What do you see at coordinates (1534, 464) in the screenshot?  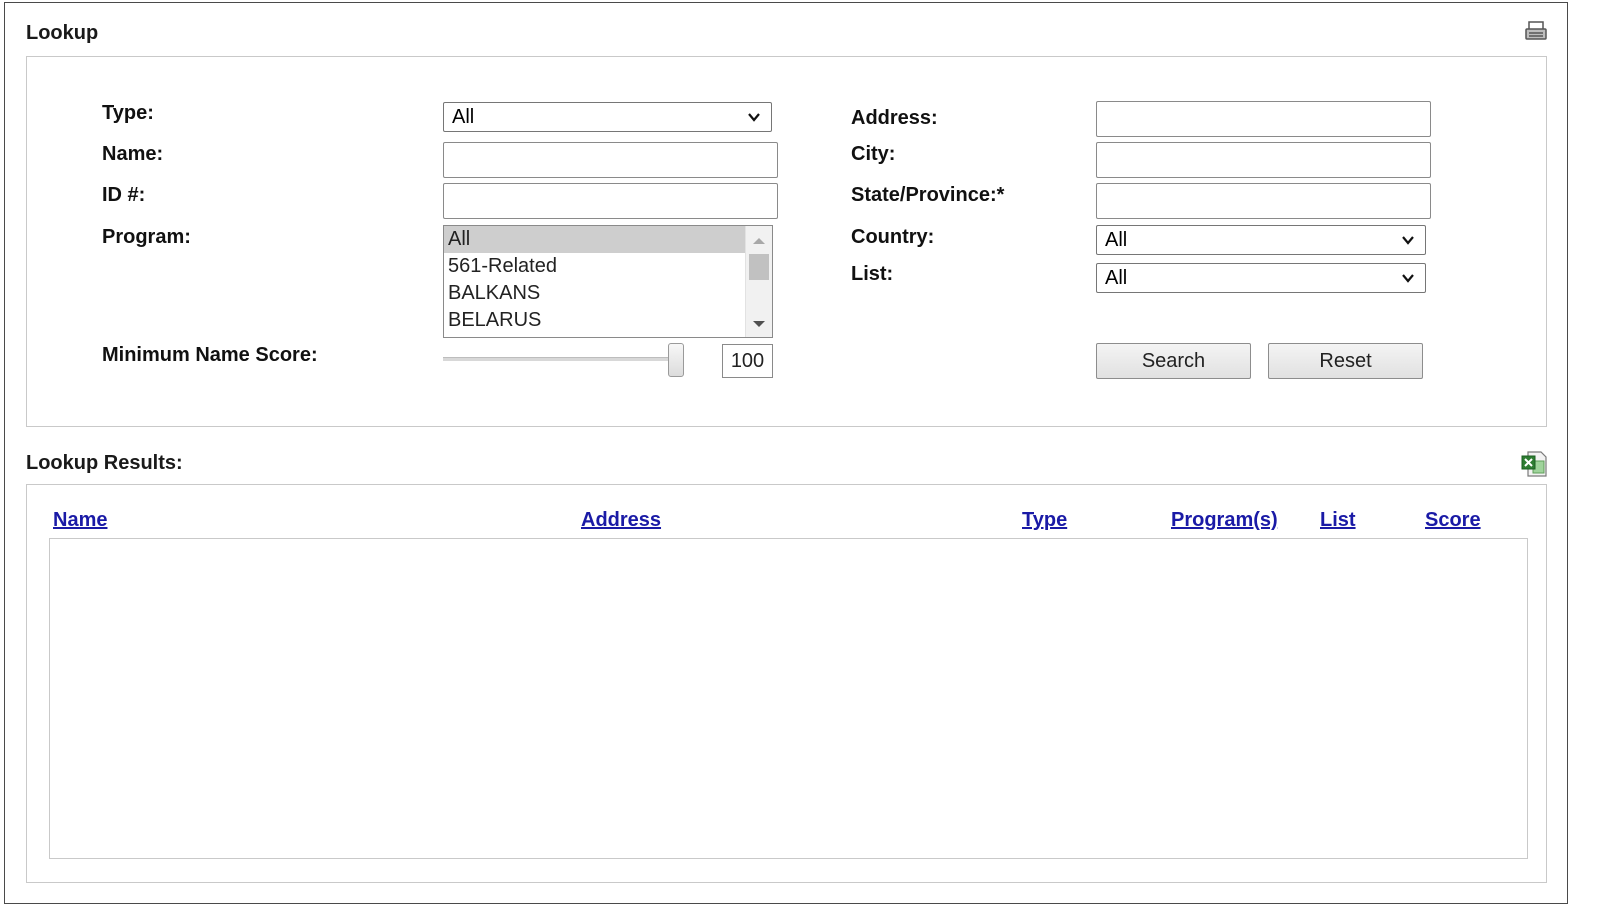 I see `excel-export-icon` at bounding box center [1534, 464].